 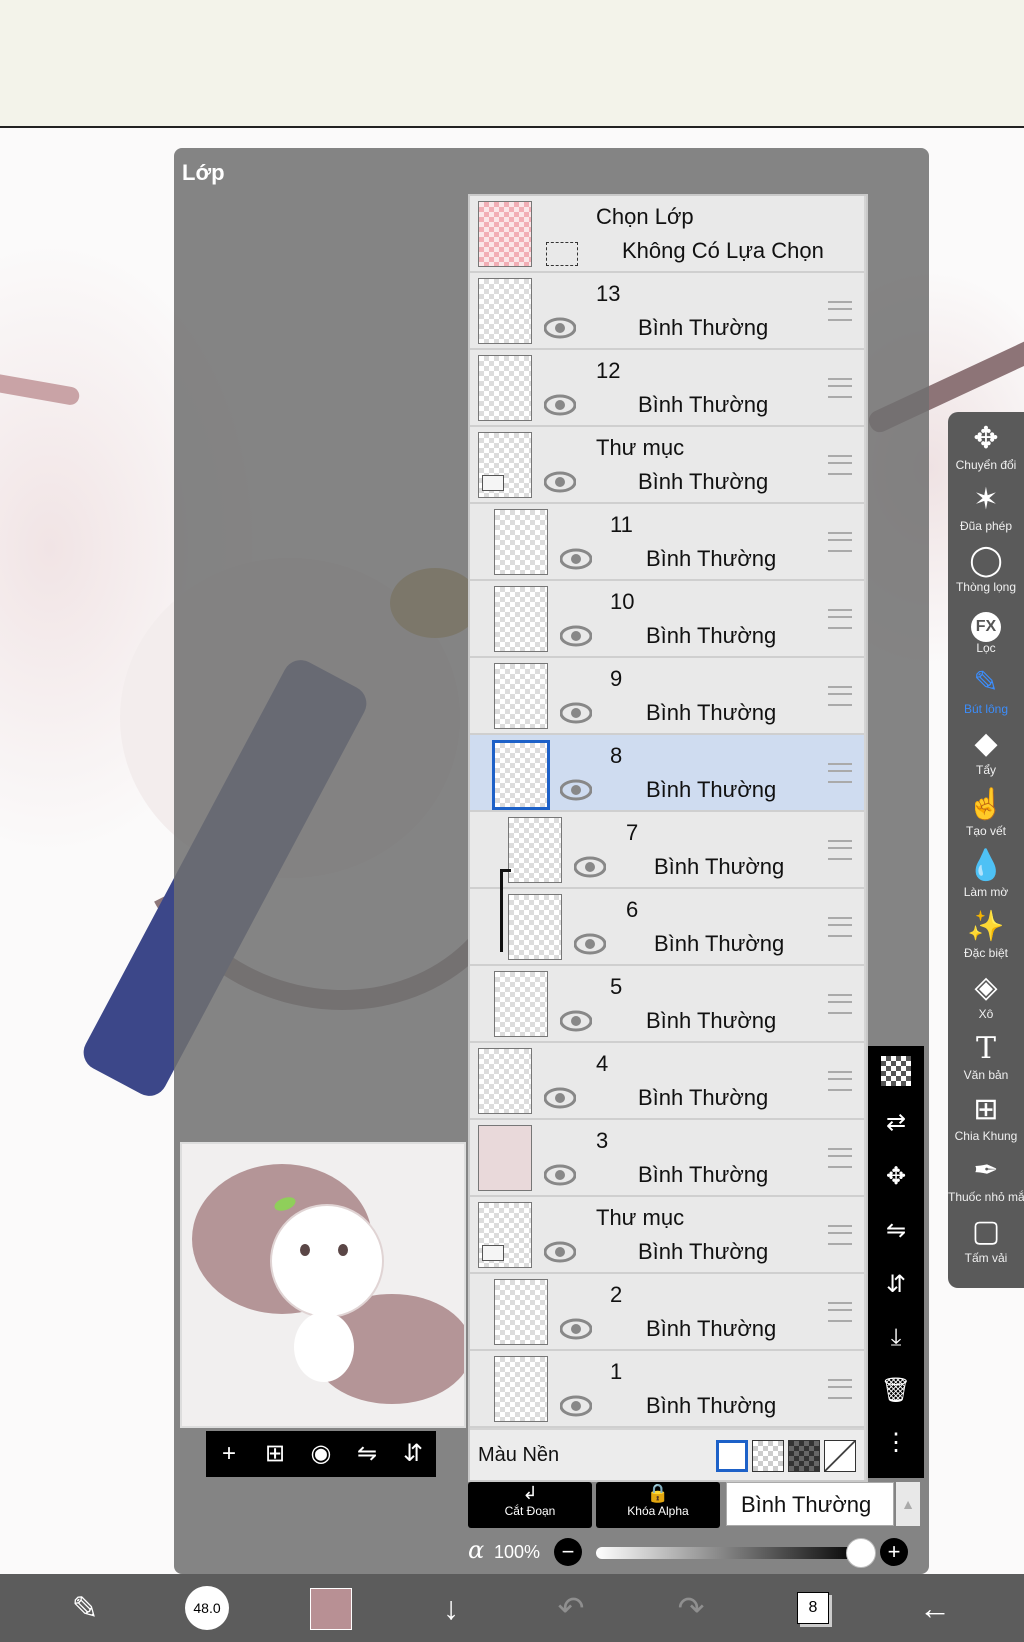 What do you see at coordinates (894, 1552) in the screenshot?
I see `opacity-increase-button: +` at bounding box center [894, 1552].